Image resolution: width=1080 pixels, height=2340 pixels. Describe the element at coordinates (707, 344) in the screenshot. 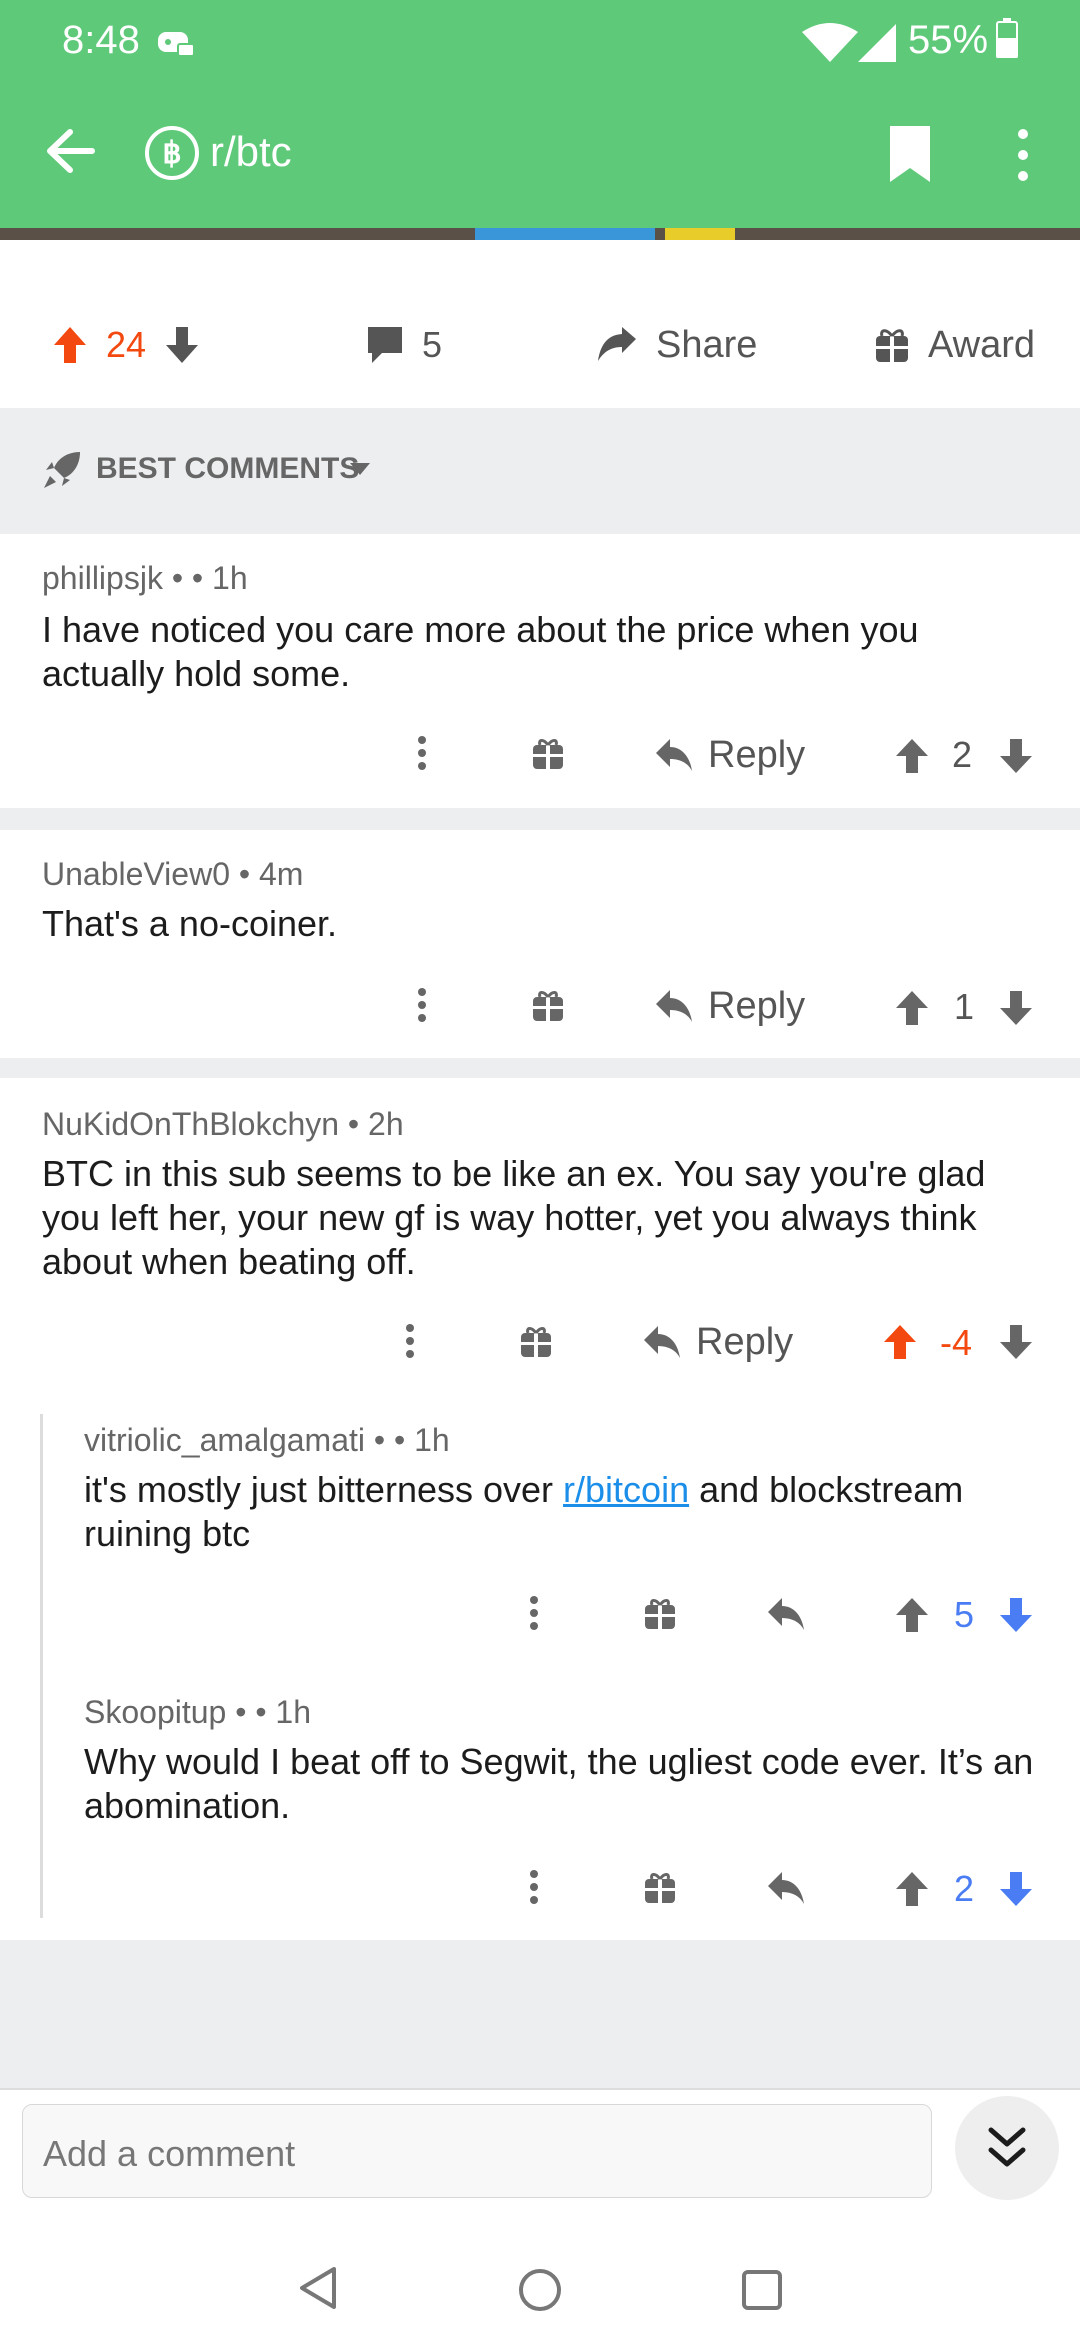

I see `share-label: Share` at that location.